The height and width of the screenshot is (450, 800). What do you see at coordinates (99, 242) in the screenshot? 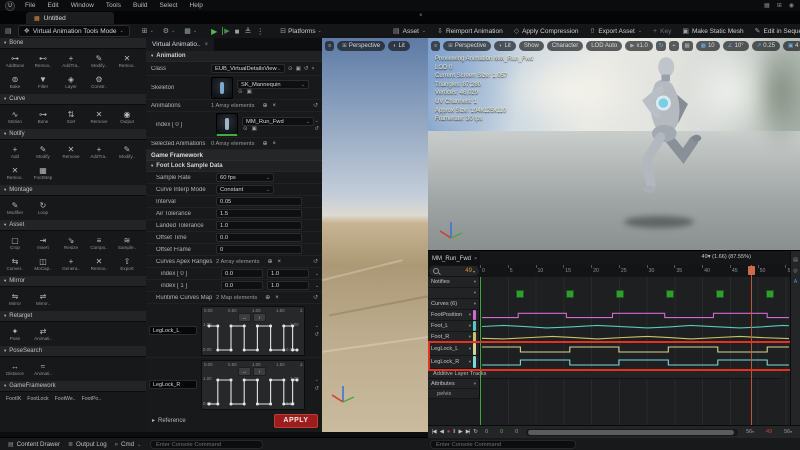
I see `palette-tool-compo: ≡ Compo..` at bounding box center [99, 242].